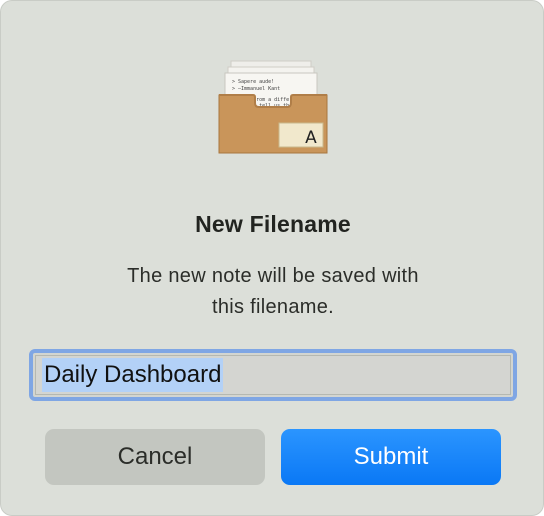 The height and width of the screenshot is (516, 544). I want to click on dialog-message-line-1: The new note will be saved with, so click(273, 276).